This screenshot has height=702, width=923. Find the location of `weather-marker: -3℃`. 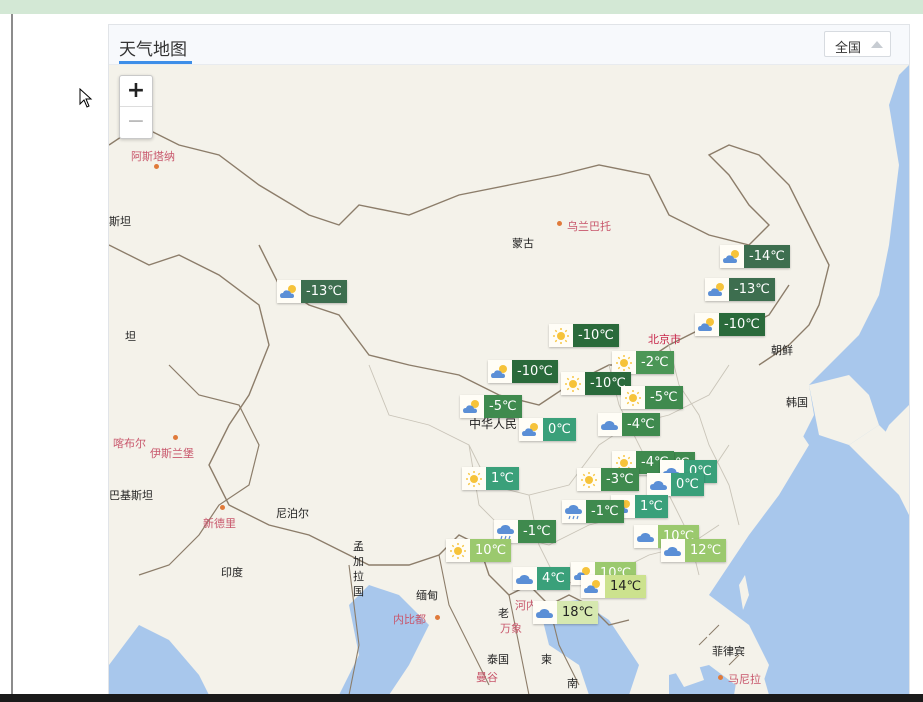

weather-marker: -3℃ is located at coordinates (608, 479).